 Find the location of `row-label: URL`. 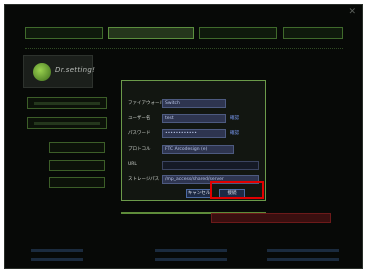

row-label: URL is located at coordinates (132, 164).